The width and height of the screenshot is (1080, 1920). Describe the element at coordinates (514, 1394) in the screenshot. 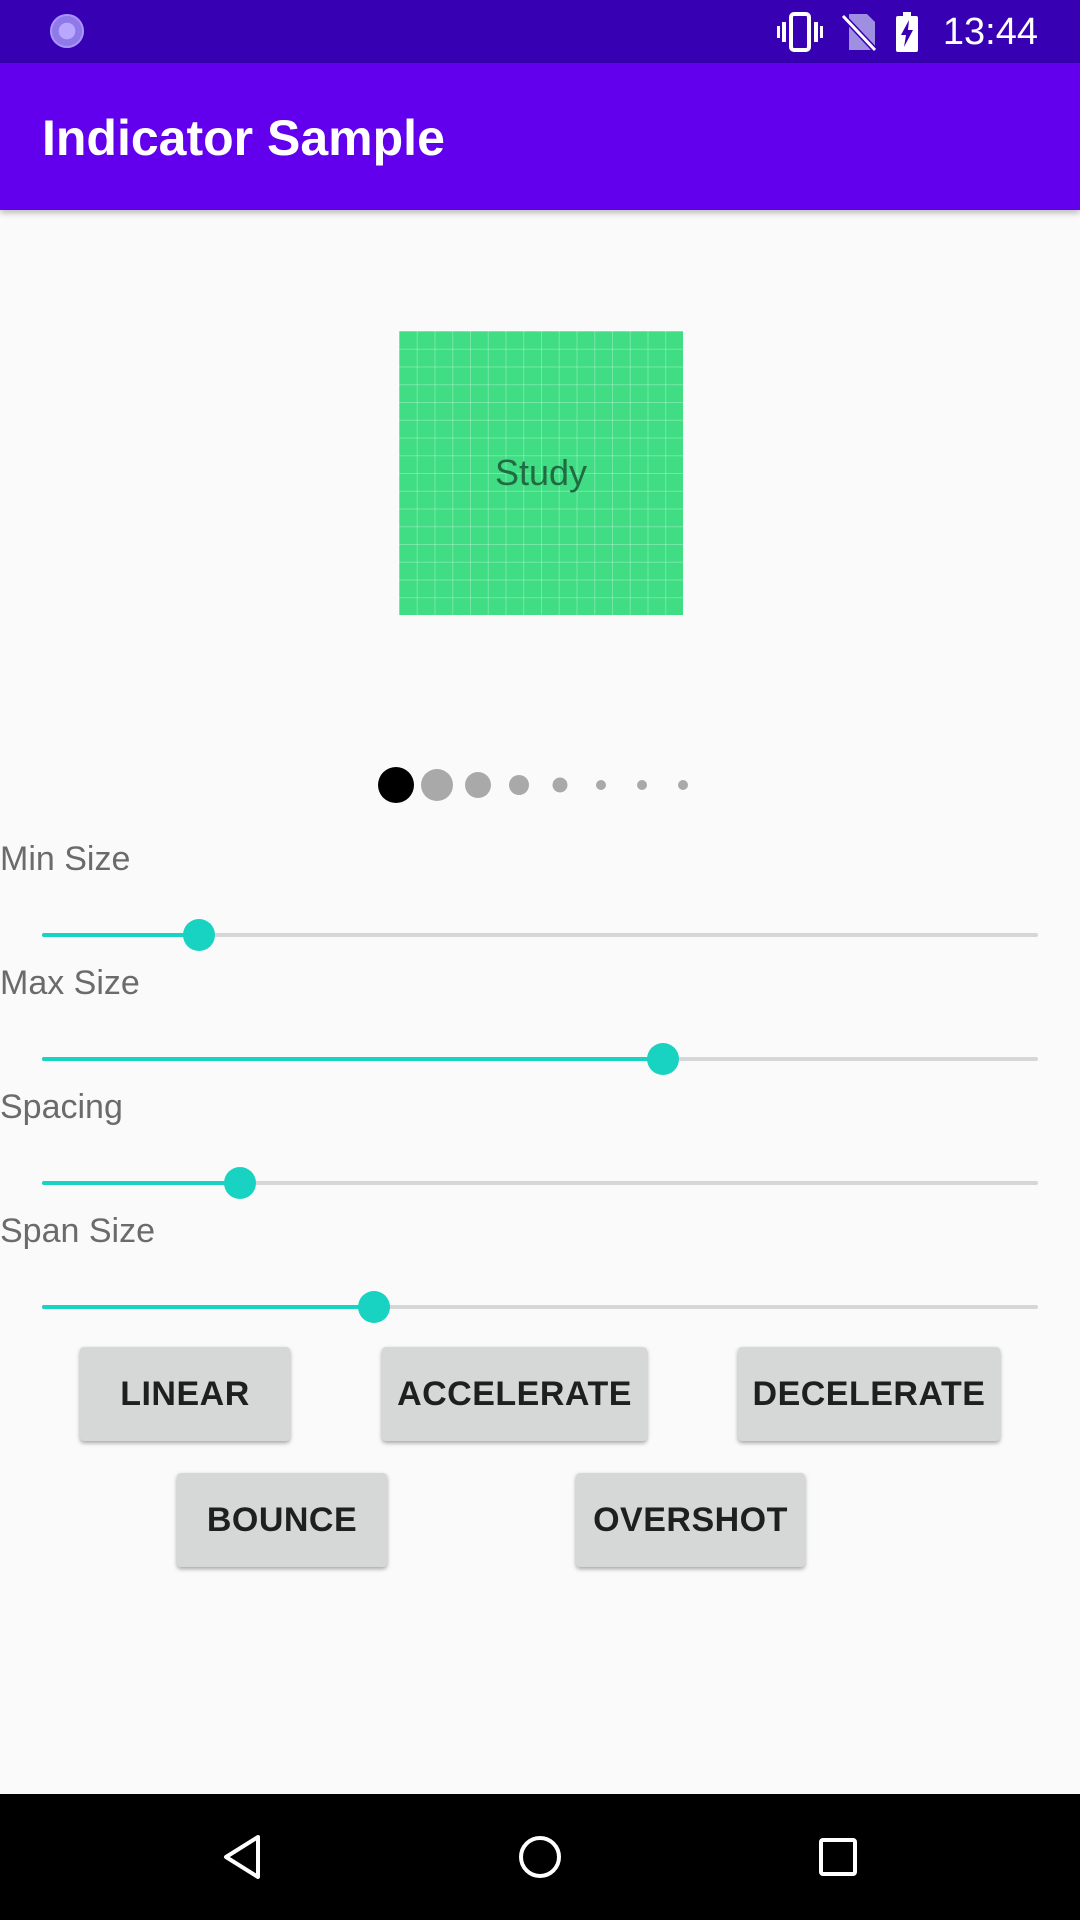

I see `accelerate-button: ACCELERATE` at that location.